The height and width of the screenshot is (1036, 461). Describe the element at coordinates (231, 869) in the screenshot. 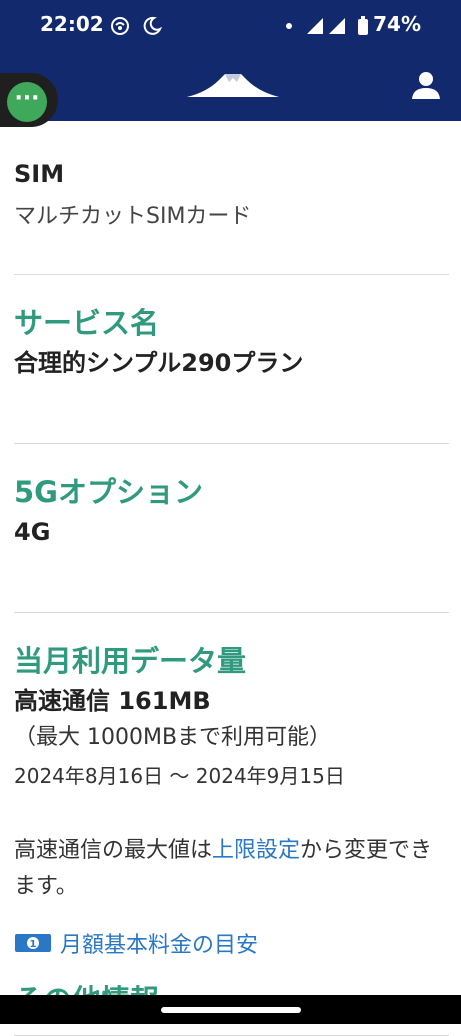

I see `limit-note: 高速通信の最大値は上限設定から変更できます。` at that location.